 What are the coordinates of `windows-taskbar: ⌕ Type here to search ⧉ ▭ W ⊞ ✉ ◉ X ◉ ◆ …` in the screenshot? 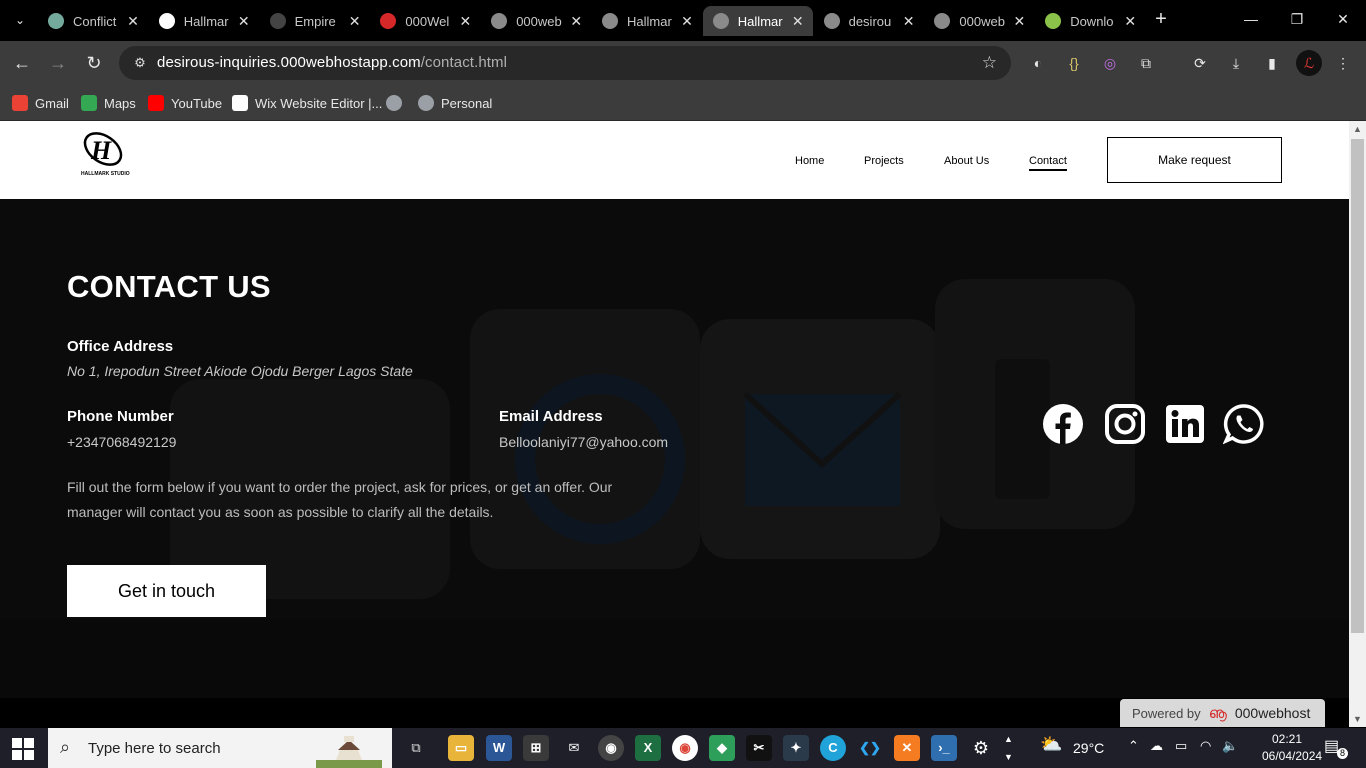 It's located at (683, 748).